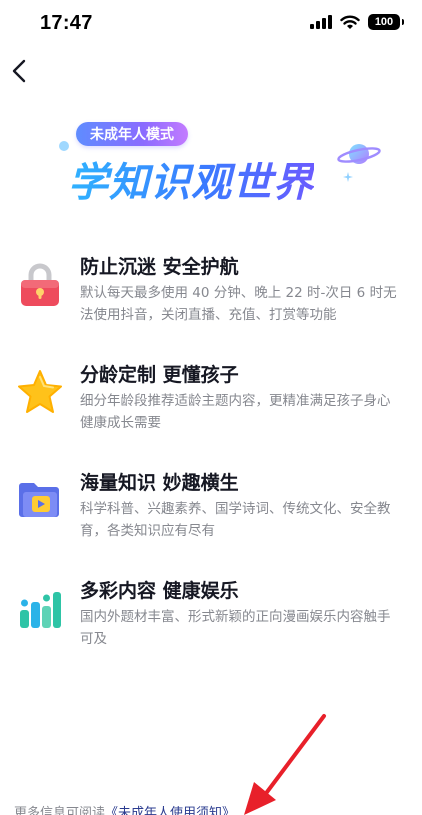 Image resolution: width=422 pixels, height=815 pixels. What do you see at coordinates (191, 179) in the screenshot?
I see `hero-title: 学知识观世界` at bounding box center [191, 179].